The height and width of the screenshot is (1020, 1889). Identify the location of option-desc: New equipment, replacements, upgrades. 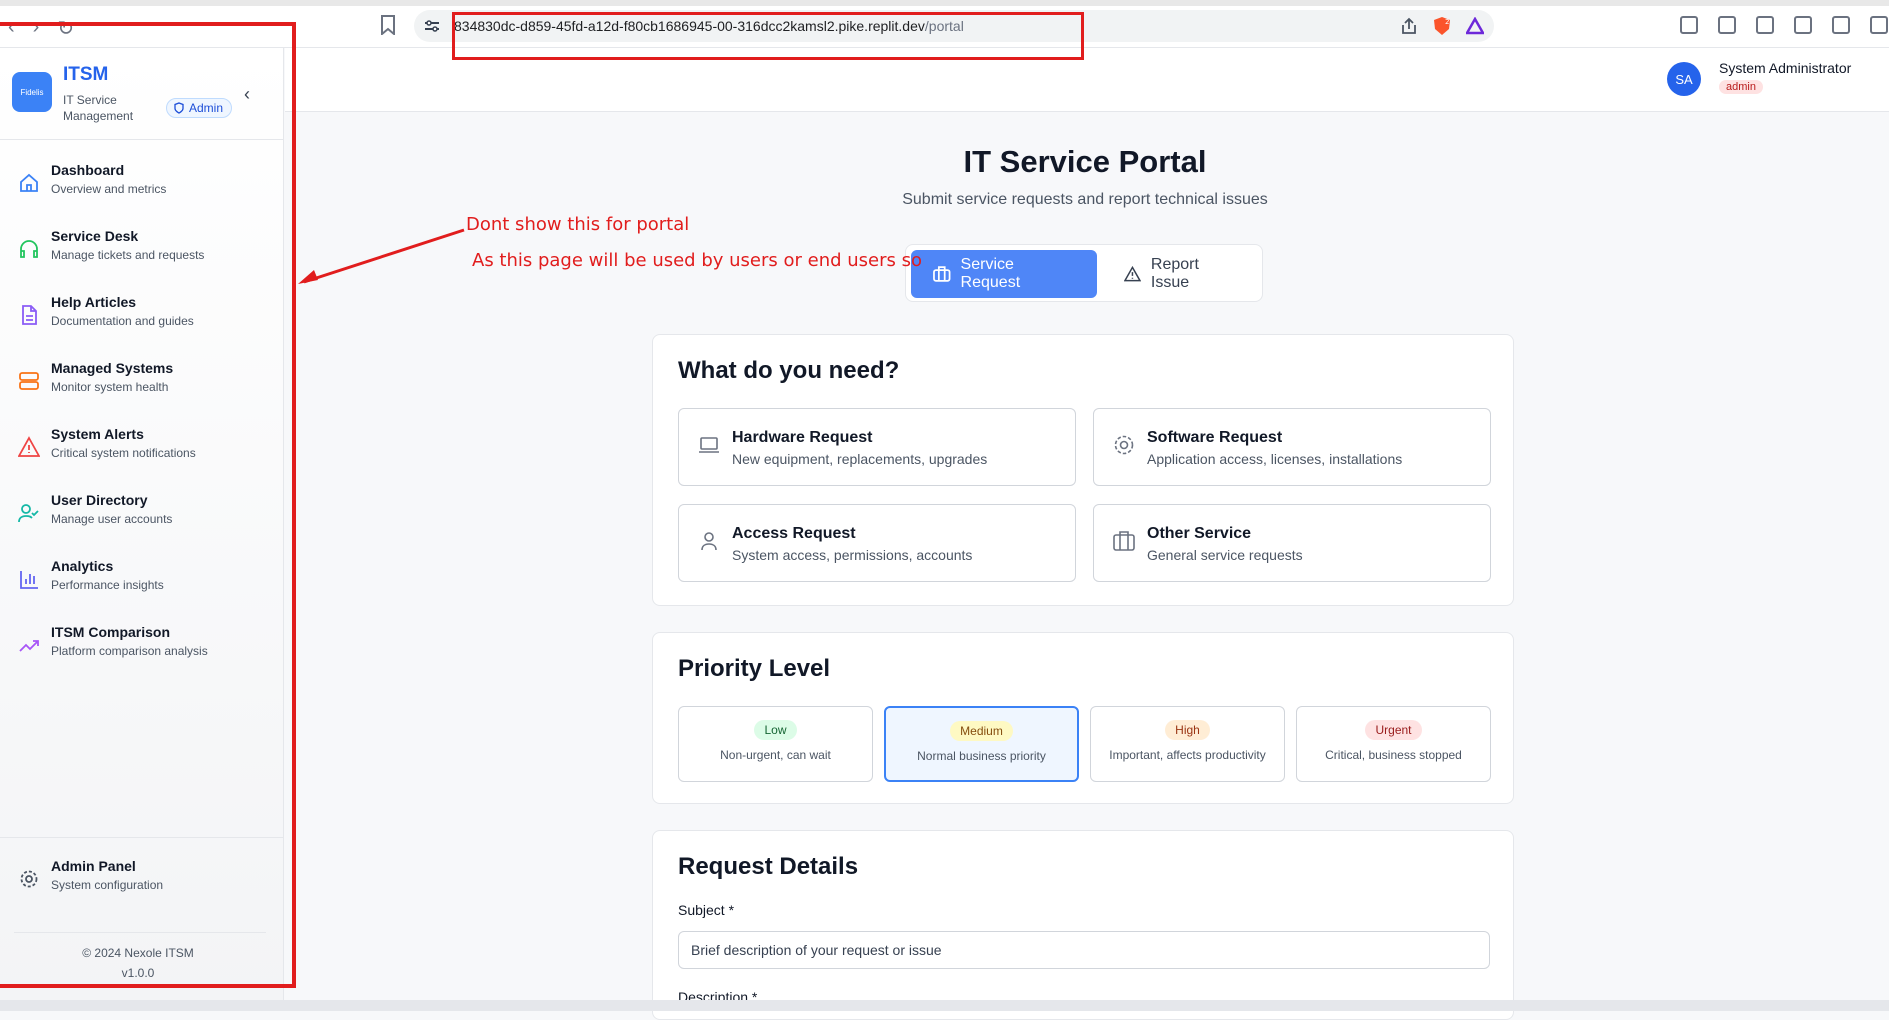
(860, 459).